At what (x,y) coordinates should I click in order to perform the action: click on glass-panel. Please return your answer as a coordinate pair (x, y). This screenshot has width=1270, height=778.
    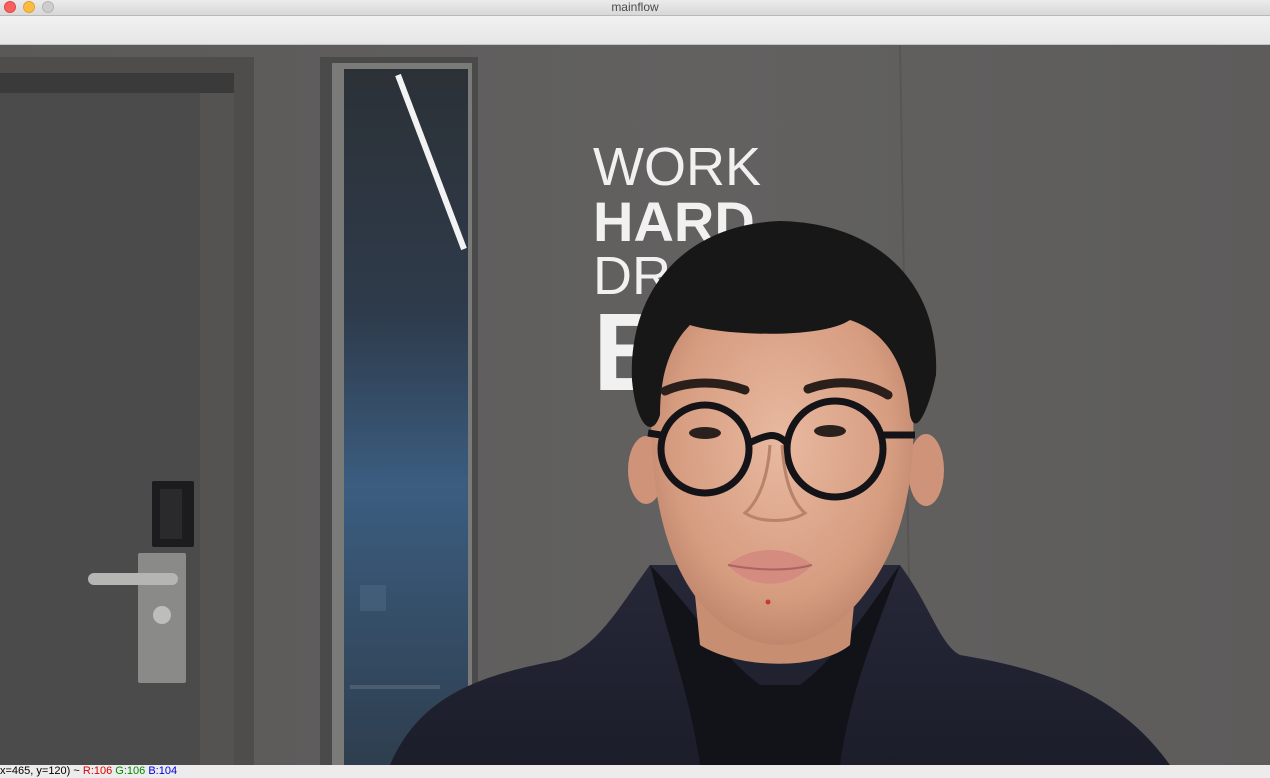
    Looking at the image, I should click on (399, 411).